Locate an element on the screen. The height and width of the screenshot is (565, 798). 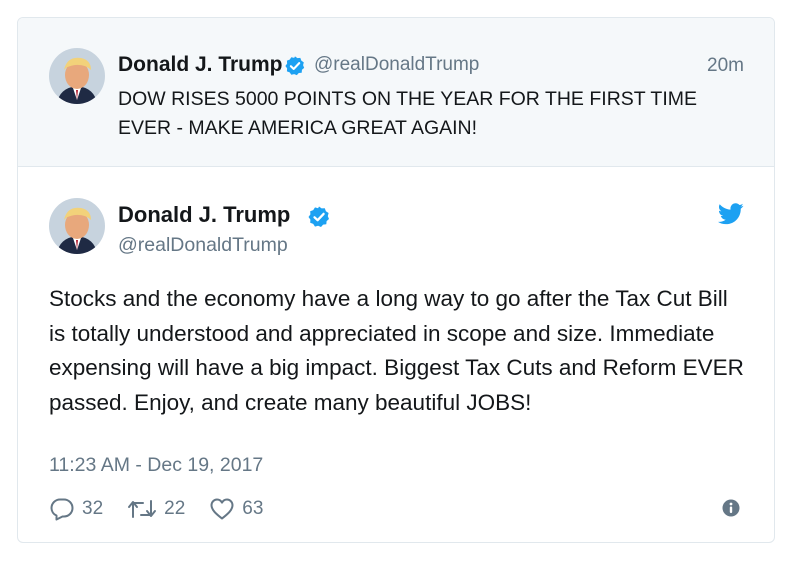
reply-button: 32 is located at coordinates (76, 509).